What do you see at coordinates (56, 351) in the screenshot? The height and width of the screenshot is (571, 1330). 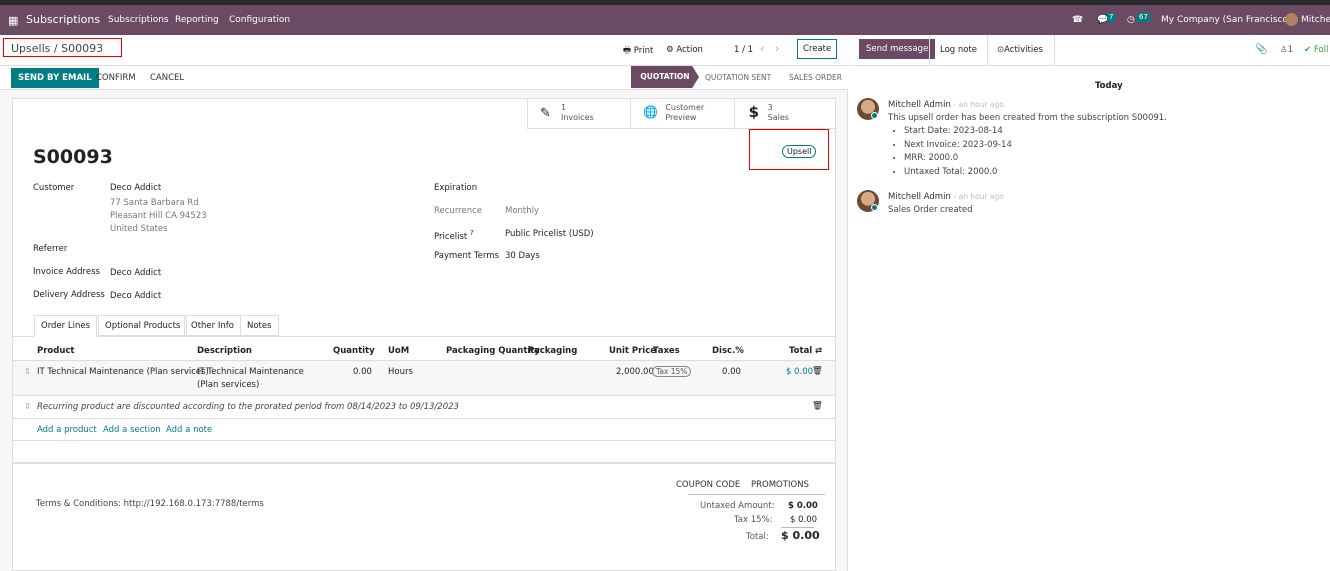 I see `col-product: Product` at bounding box center [56, 351].